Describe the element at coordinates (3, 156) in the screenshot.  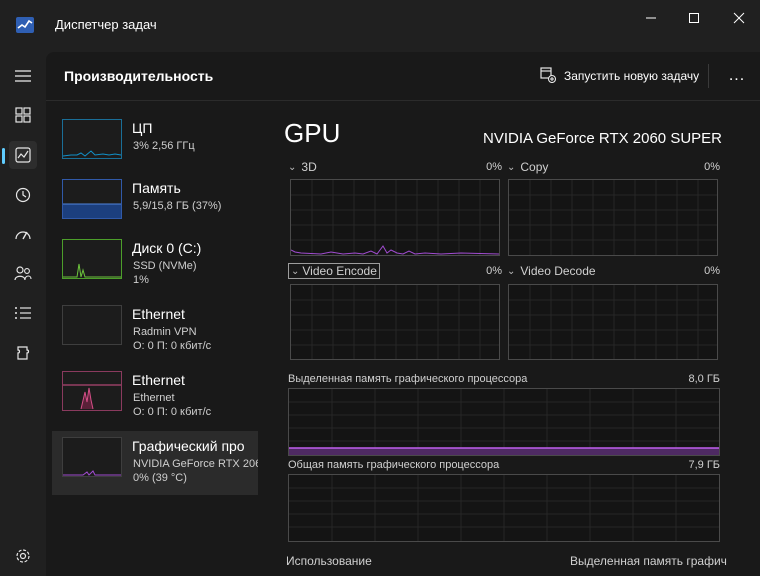
I see `active-page-indicator` at that location.